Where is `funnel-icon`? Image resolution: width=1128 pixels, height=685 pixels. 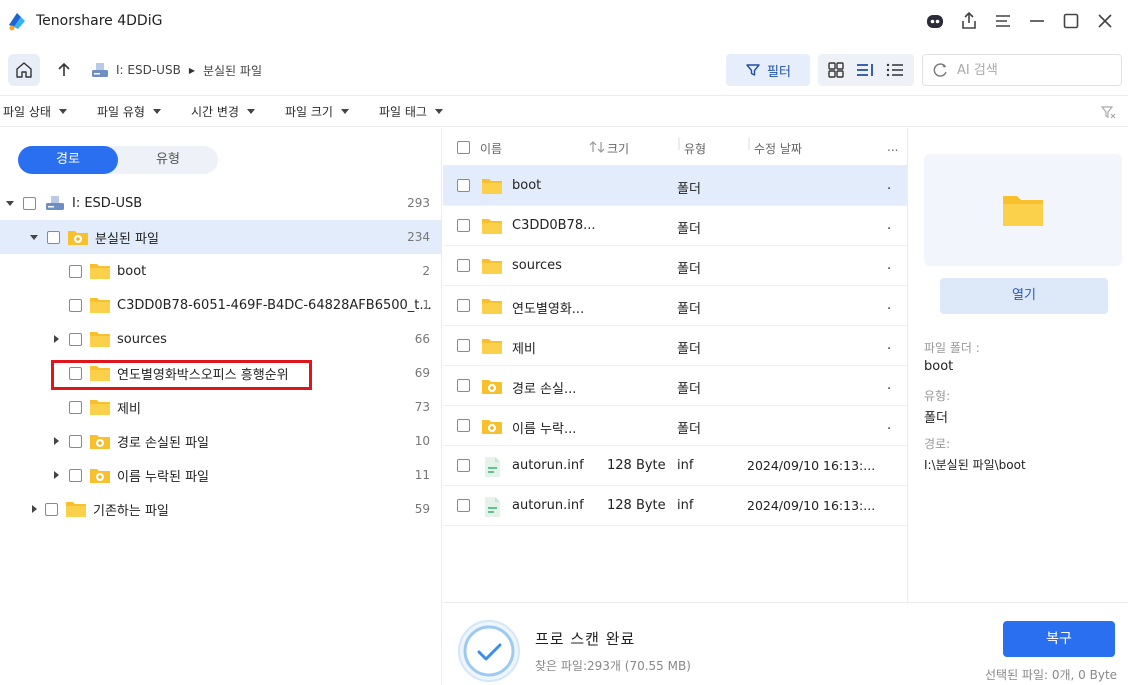
funnel-icon is located at coordinates (753, 70).